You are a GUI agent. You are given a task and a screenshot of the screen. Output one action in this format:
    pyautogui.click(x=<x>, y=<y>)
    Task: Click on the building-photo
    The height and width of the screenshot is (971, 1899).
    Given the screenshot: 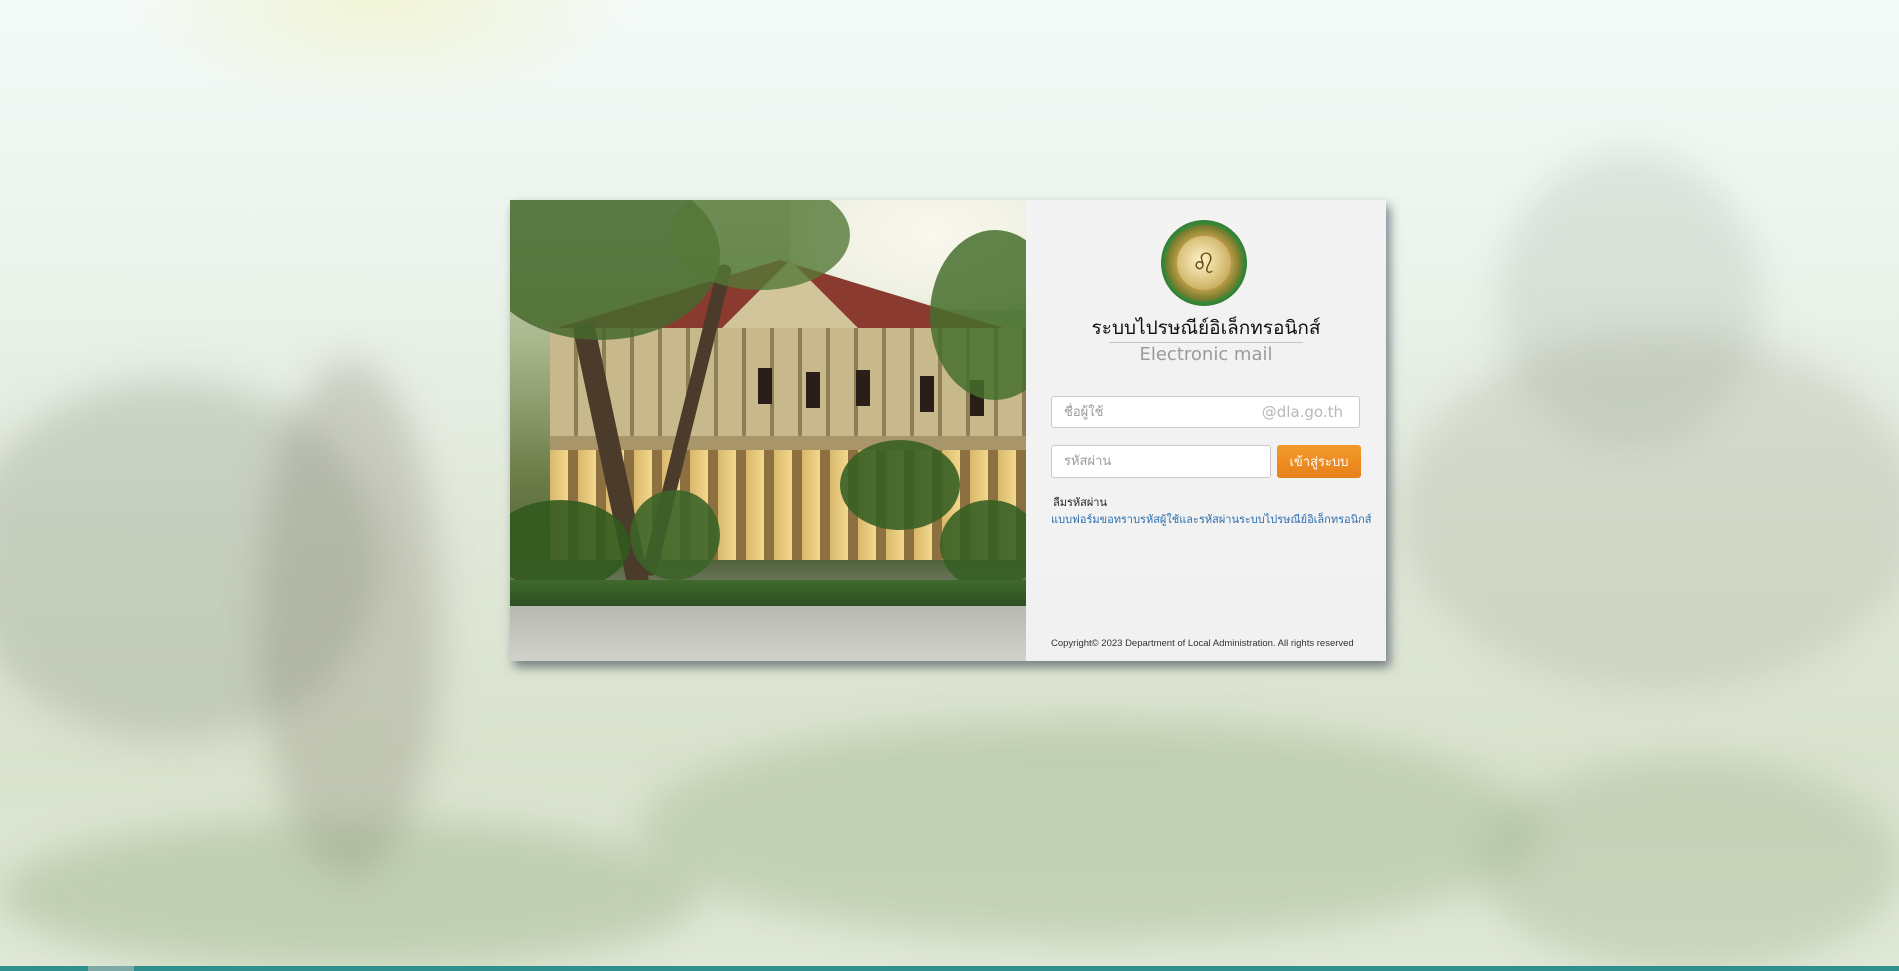 What is the action you would take?
    pyautogui.click(x=768, y=430)
    